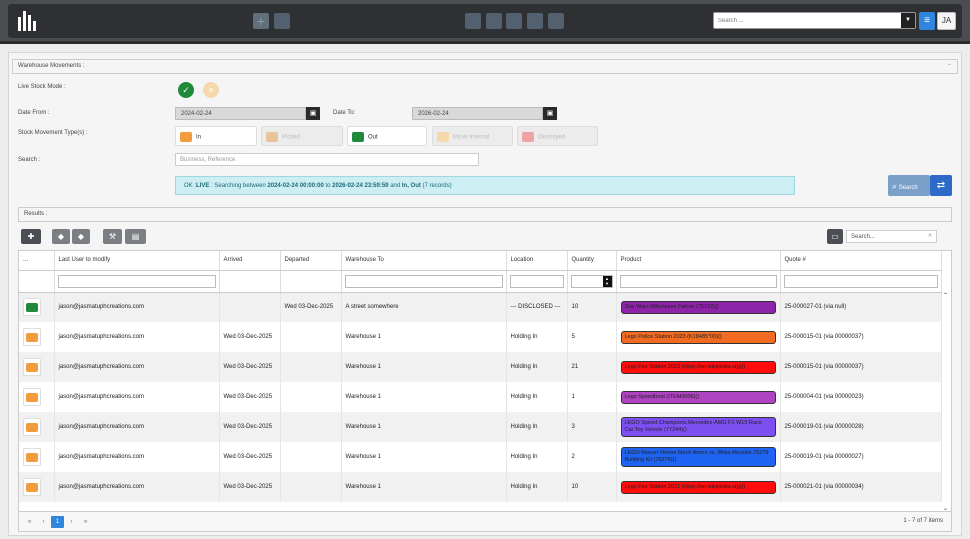 Image resolution: width=970 pixels, height=539 pixels. Describe the element at coordinates (556, 21) in the screenshot. I see `crown-icon` at that location.